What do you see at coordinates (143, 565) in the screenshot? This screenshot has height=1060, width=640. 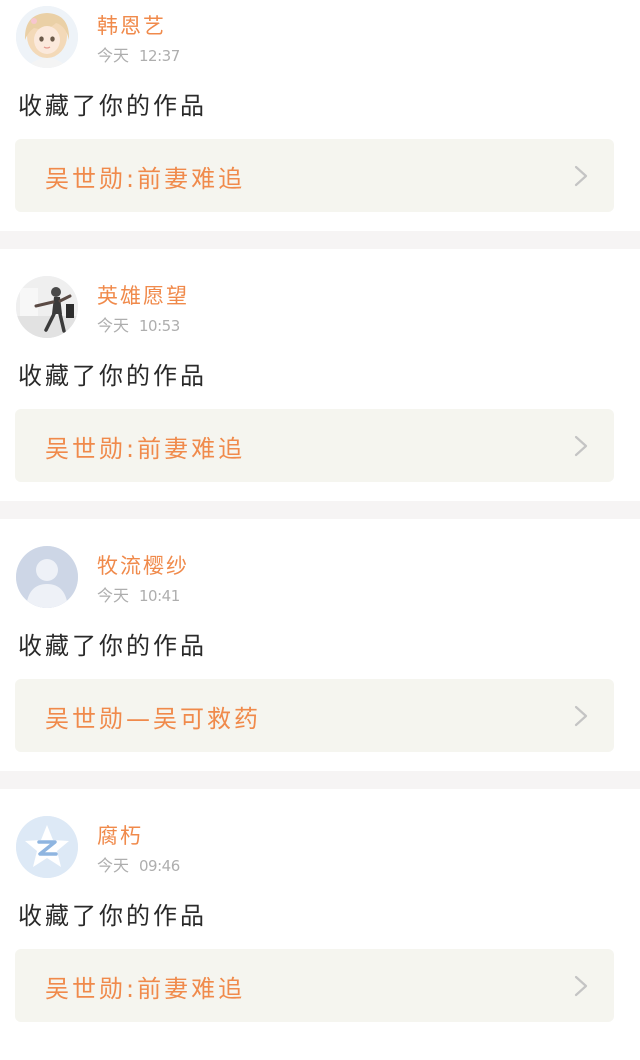 I see `username: 牧流樱纱` at bounding box center [143, 565].